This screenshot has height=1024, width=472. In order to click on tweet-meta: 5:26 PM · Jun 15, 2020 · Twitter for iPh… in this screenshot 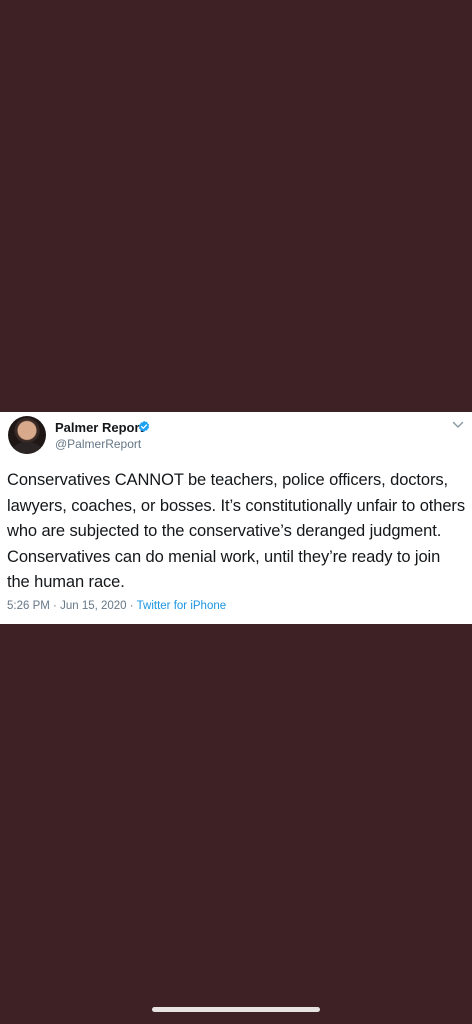, I will do `click(116, 606)`.